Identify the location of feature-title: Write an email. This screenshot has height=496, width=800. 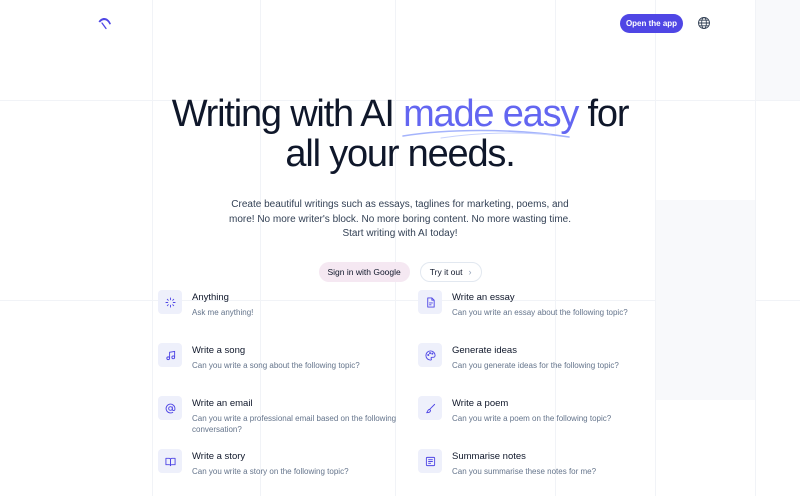
(222, 403).